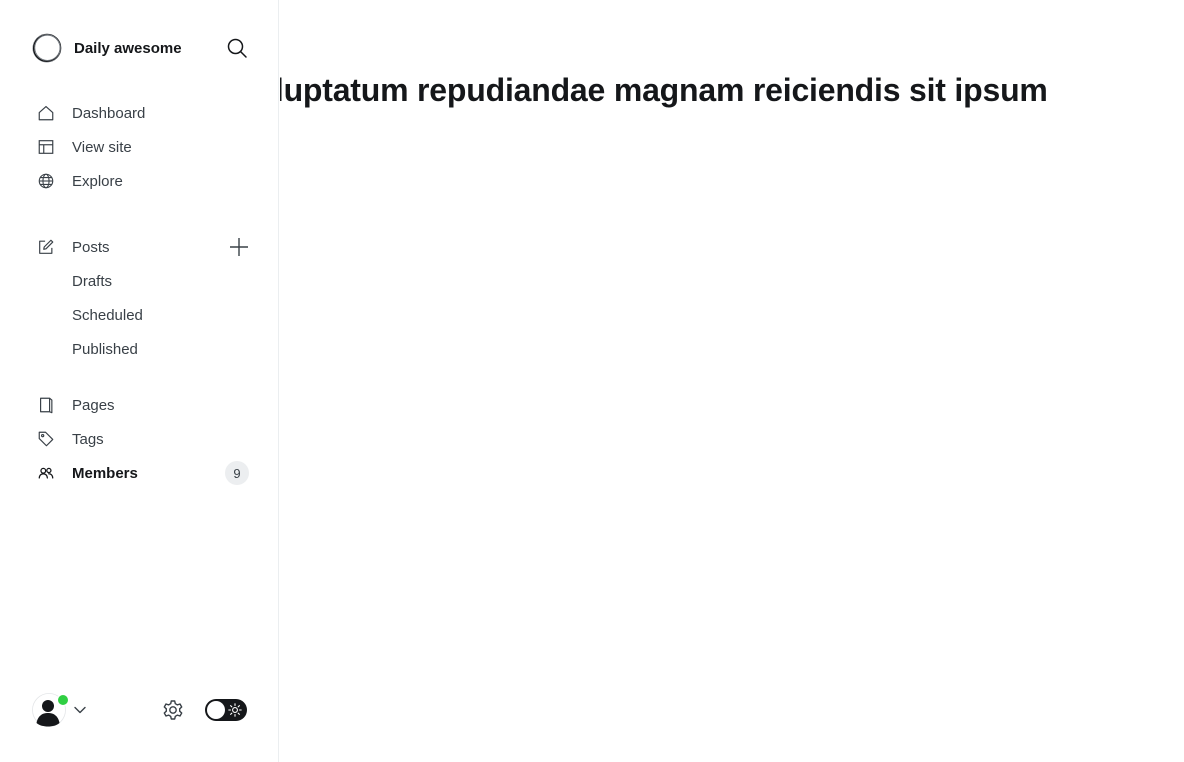 Image resolution: width=1184 pixels, height=762 pixels. What do you see at coordinates (46, 113) in the screenshot?
I see `home-icon` at bounding box center [46, 113].